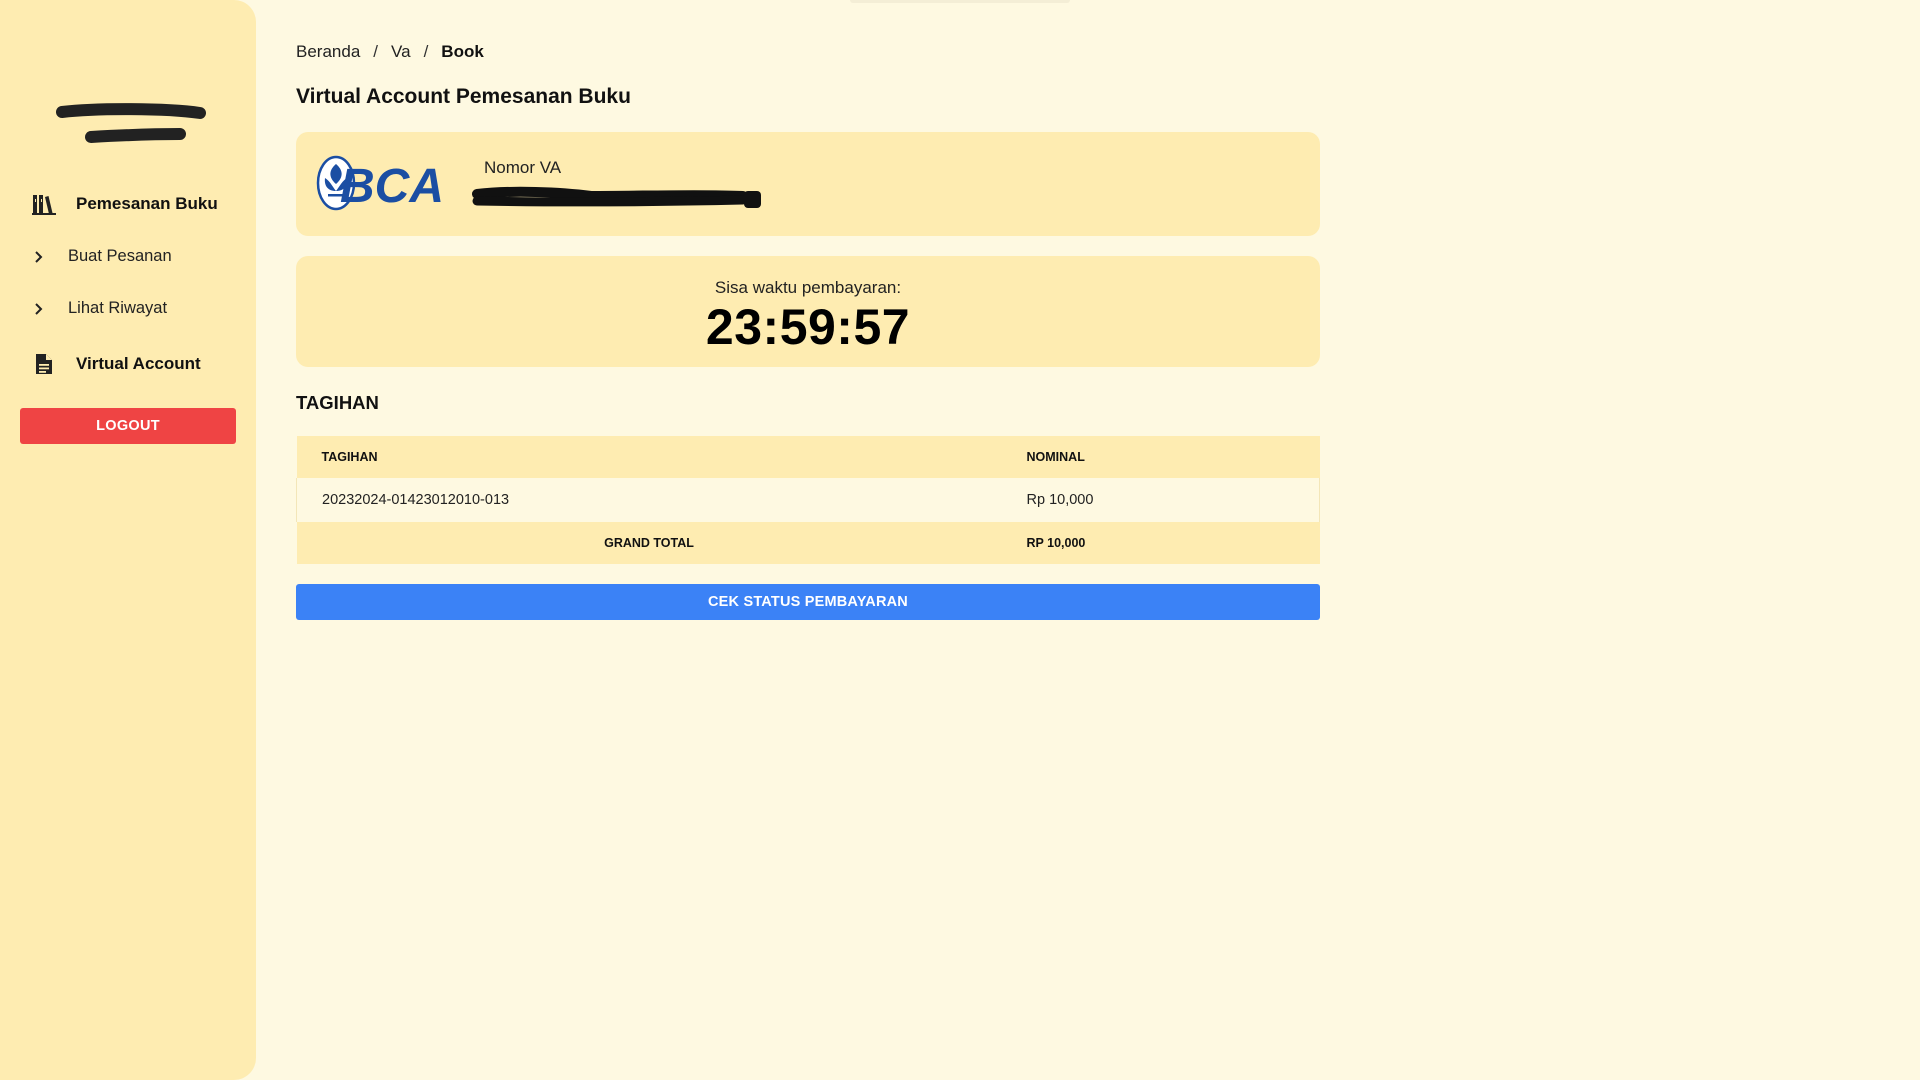  Describe the element at coordinates (328, 52) in the screenshot. I see `breadcrumb-home: Beranda` at that location.